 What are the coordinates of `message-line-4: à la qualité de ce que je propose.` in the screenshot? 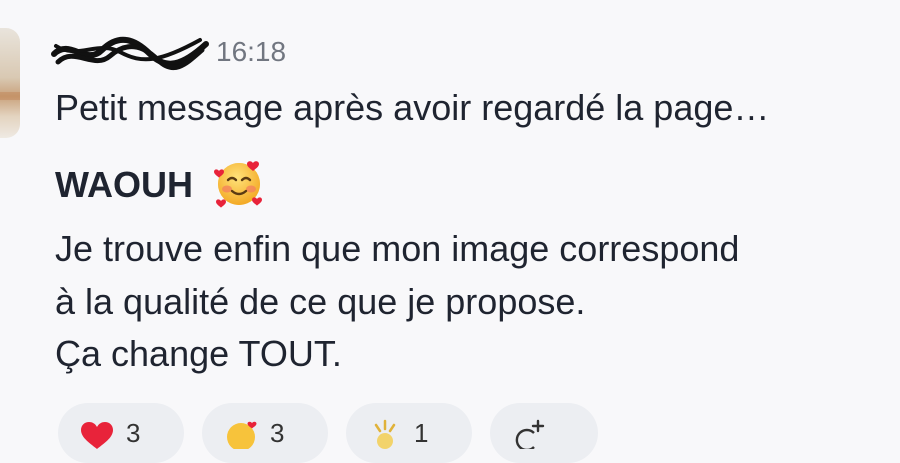 It's located at (320, 301).